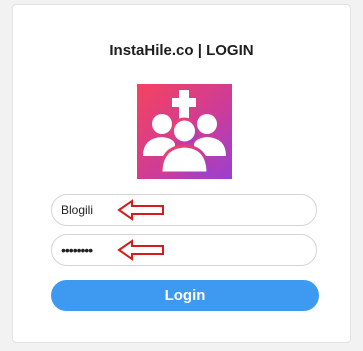 This screenshot has width=363, height=351. I want to click on app-logo, so click(184, 131).